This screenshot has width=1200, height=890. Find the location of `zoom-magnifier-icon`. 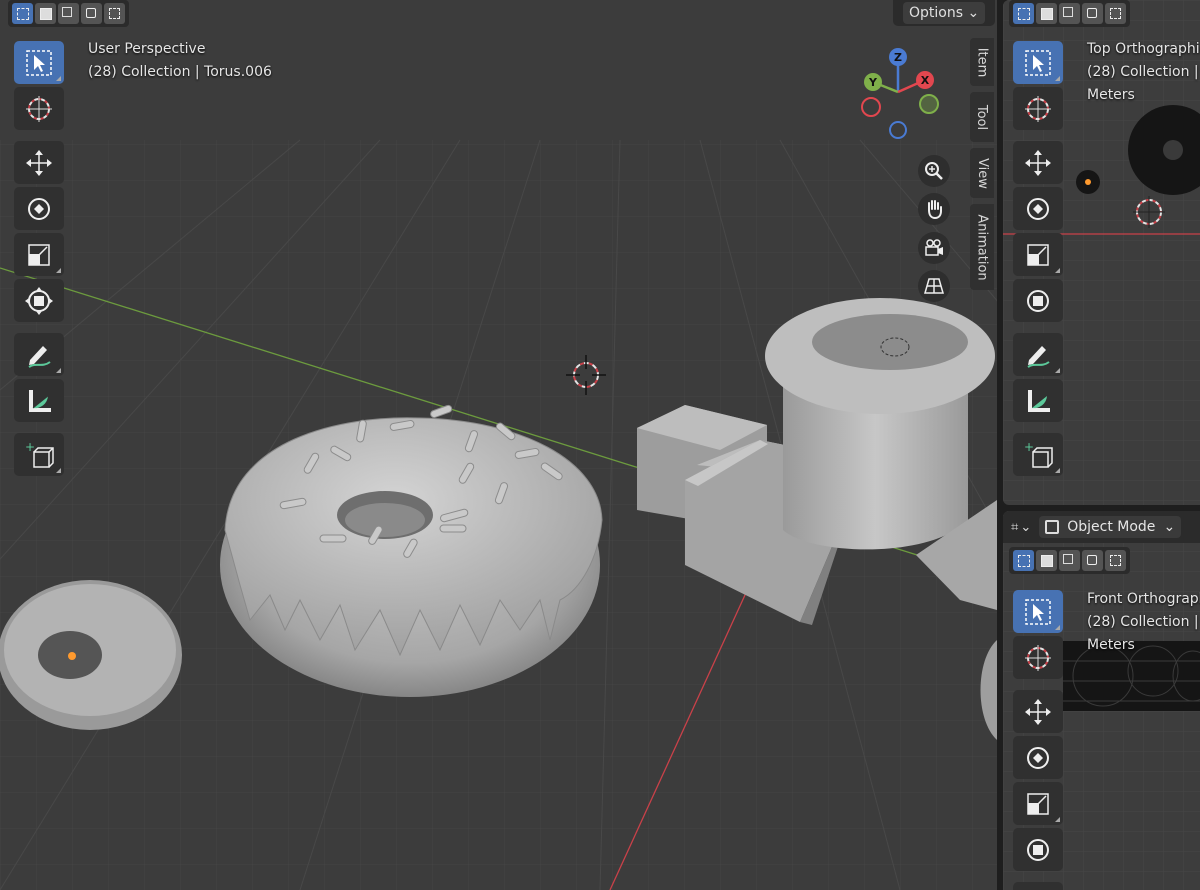

zoom-magnifier-icon is located at coordinates (934, 171).